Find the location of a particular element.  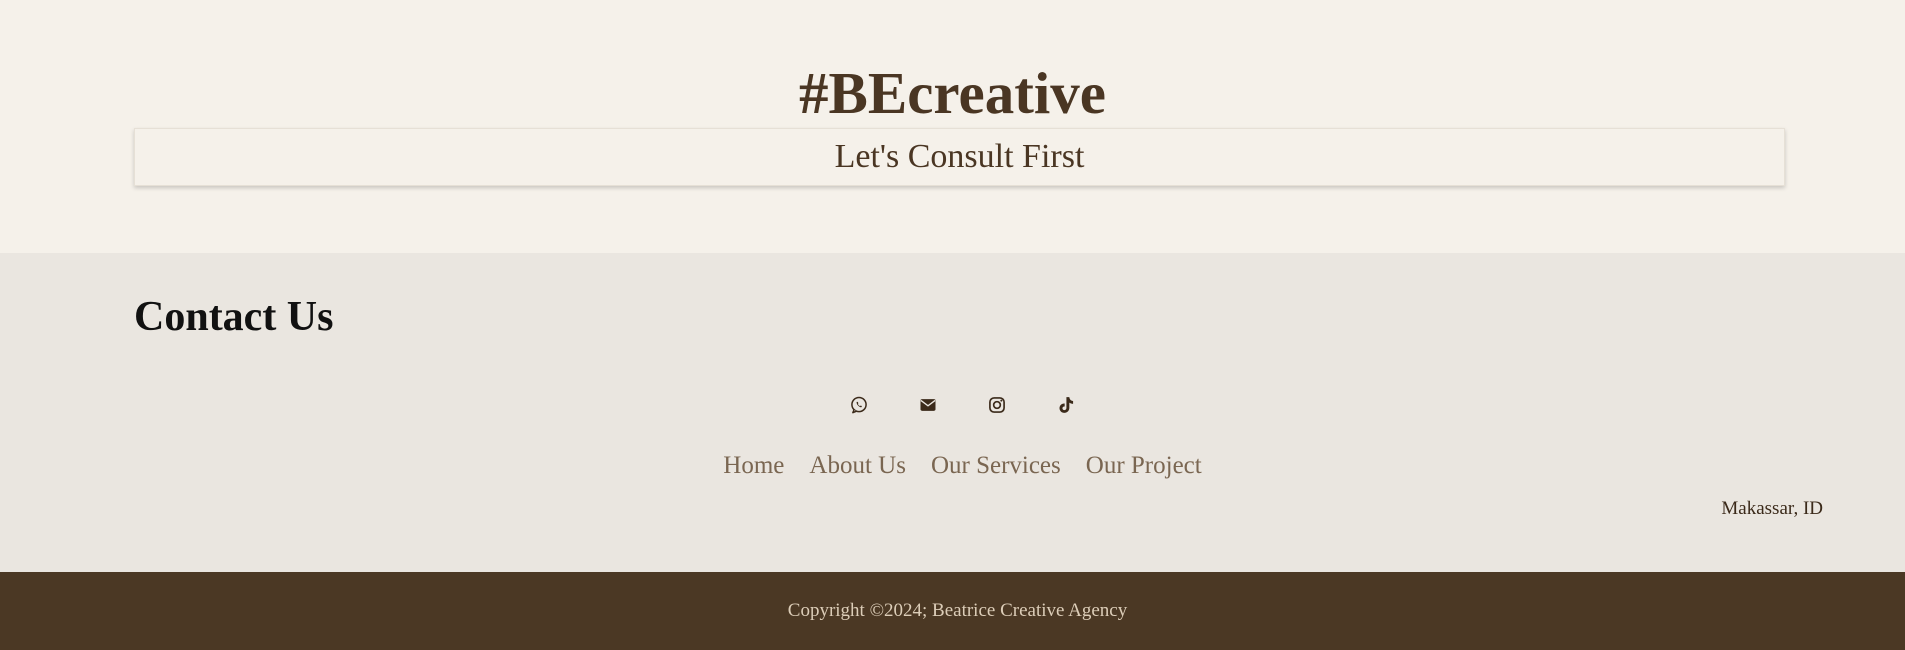

nav-link-about-us: About Us is located at coordinates (857, 466).